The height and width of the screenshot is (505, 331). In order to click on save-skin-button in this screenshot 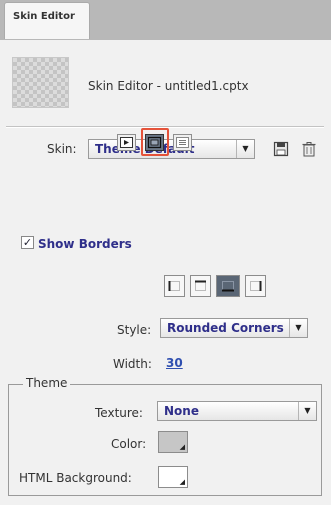, I will do `click(281, 149)`.